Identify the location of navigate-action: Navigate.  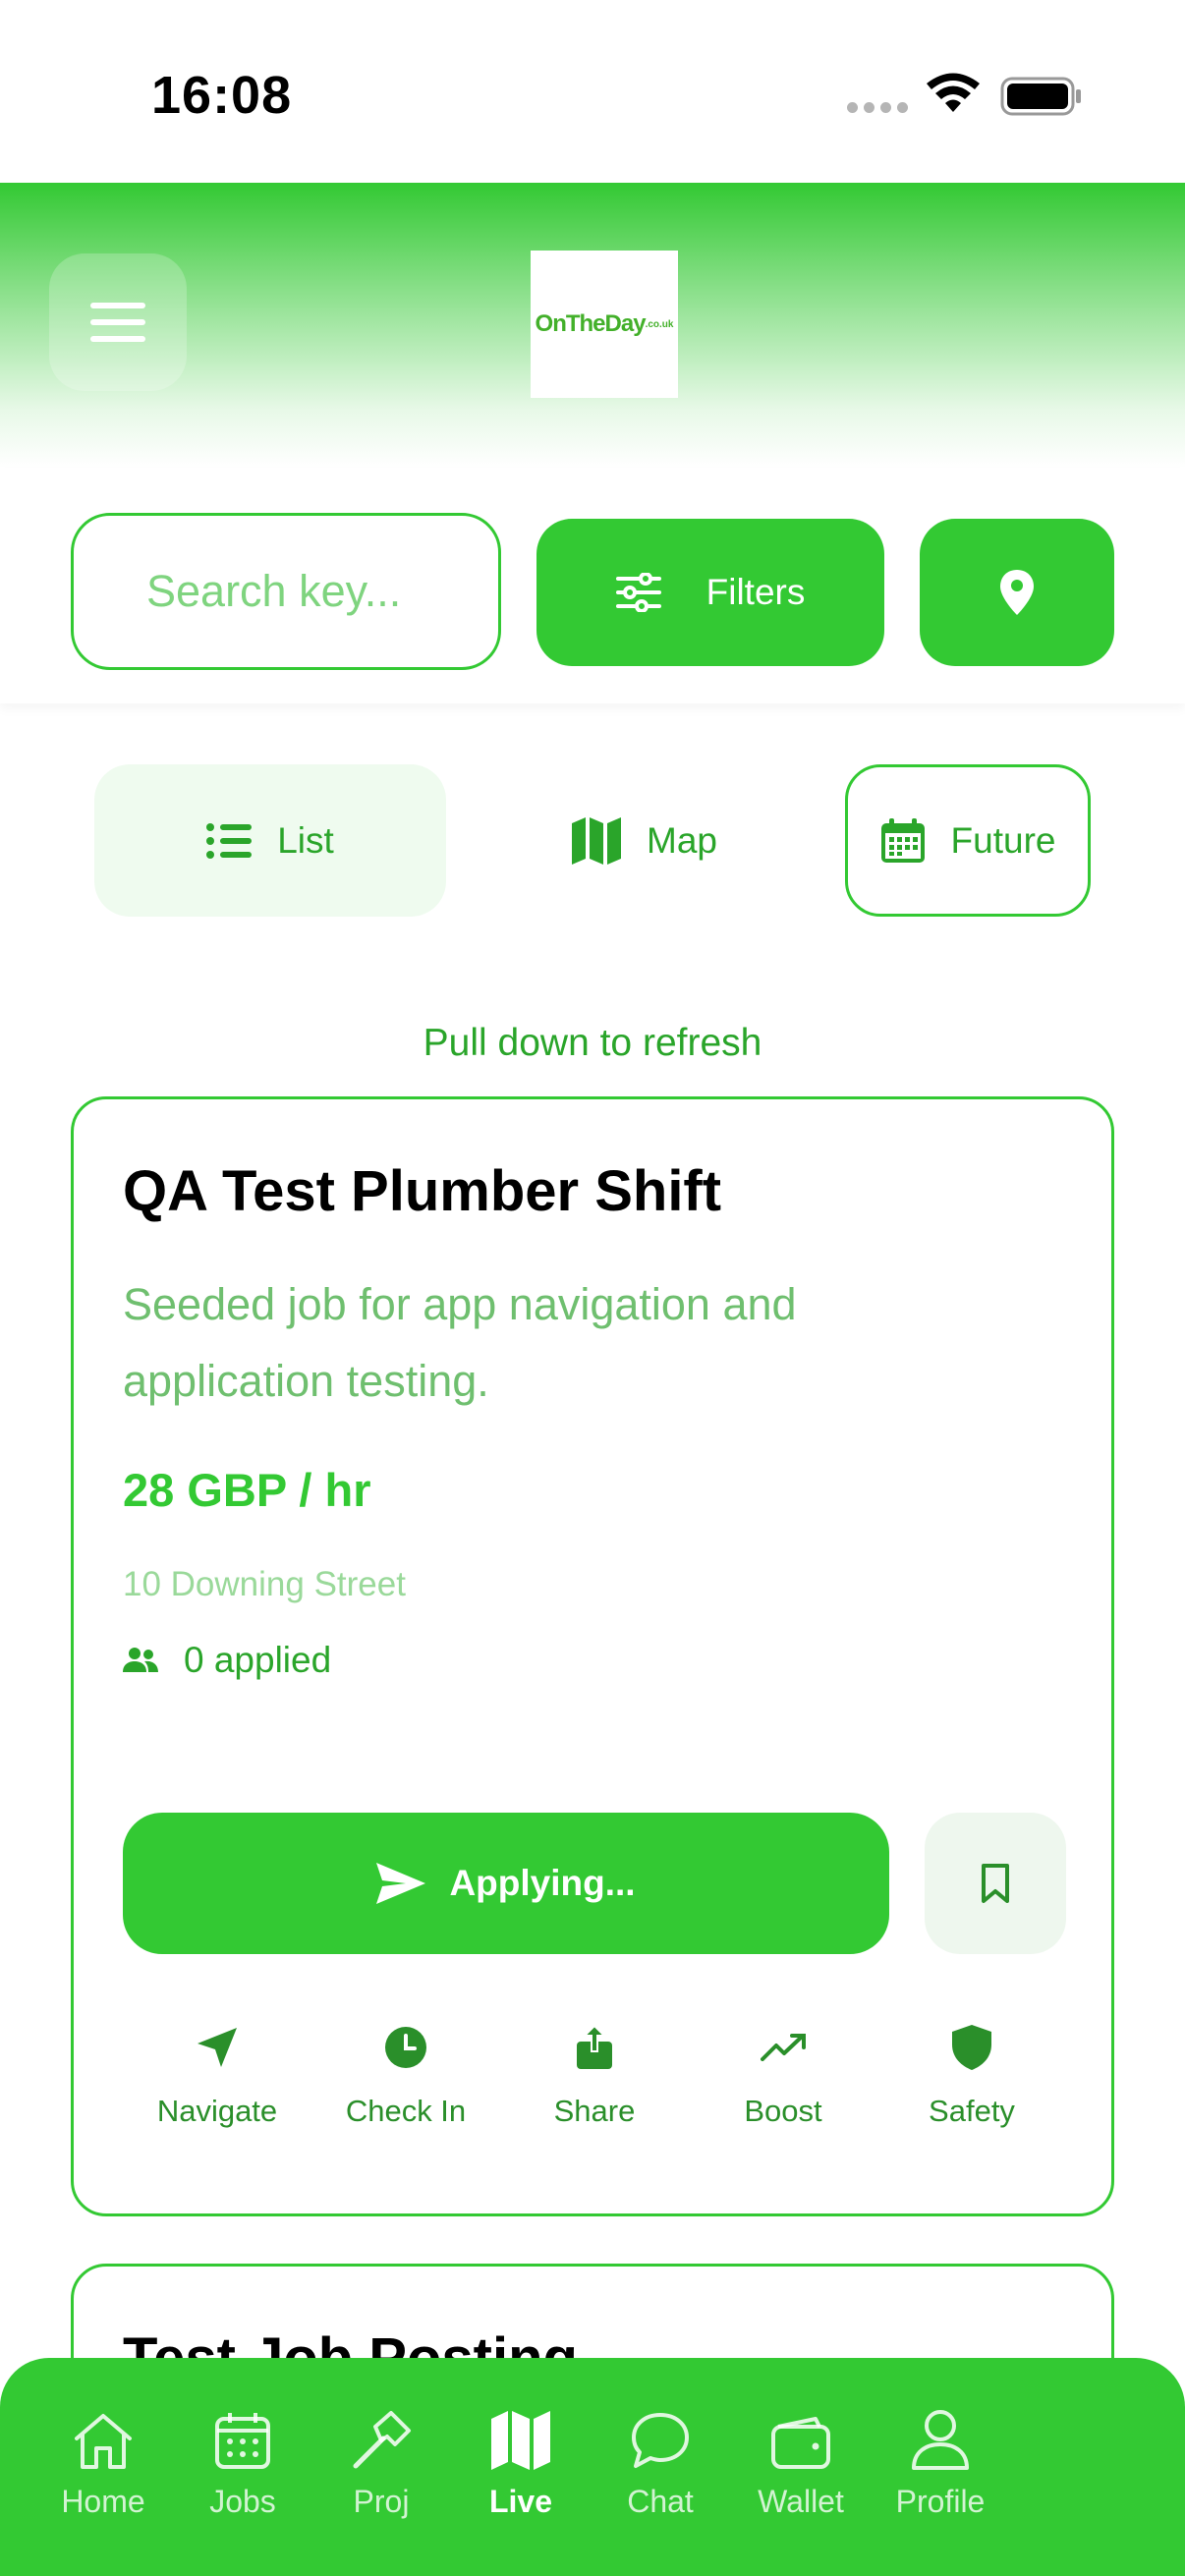
(217, 2076).